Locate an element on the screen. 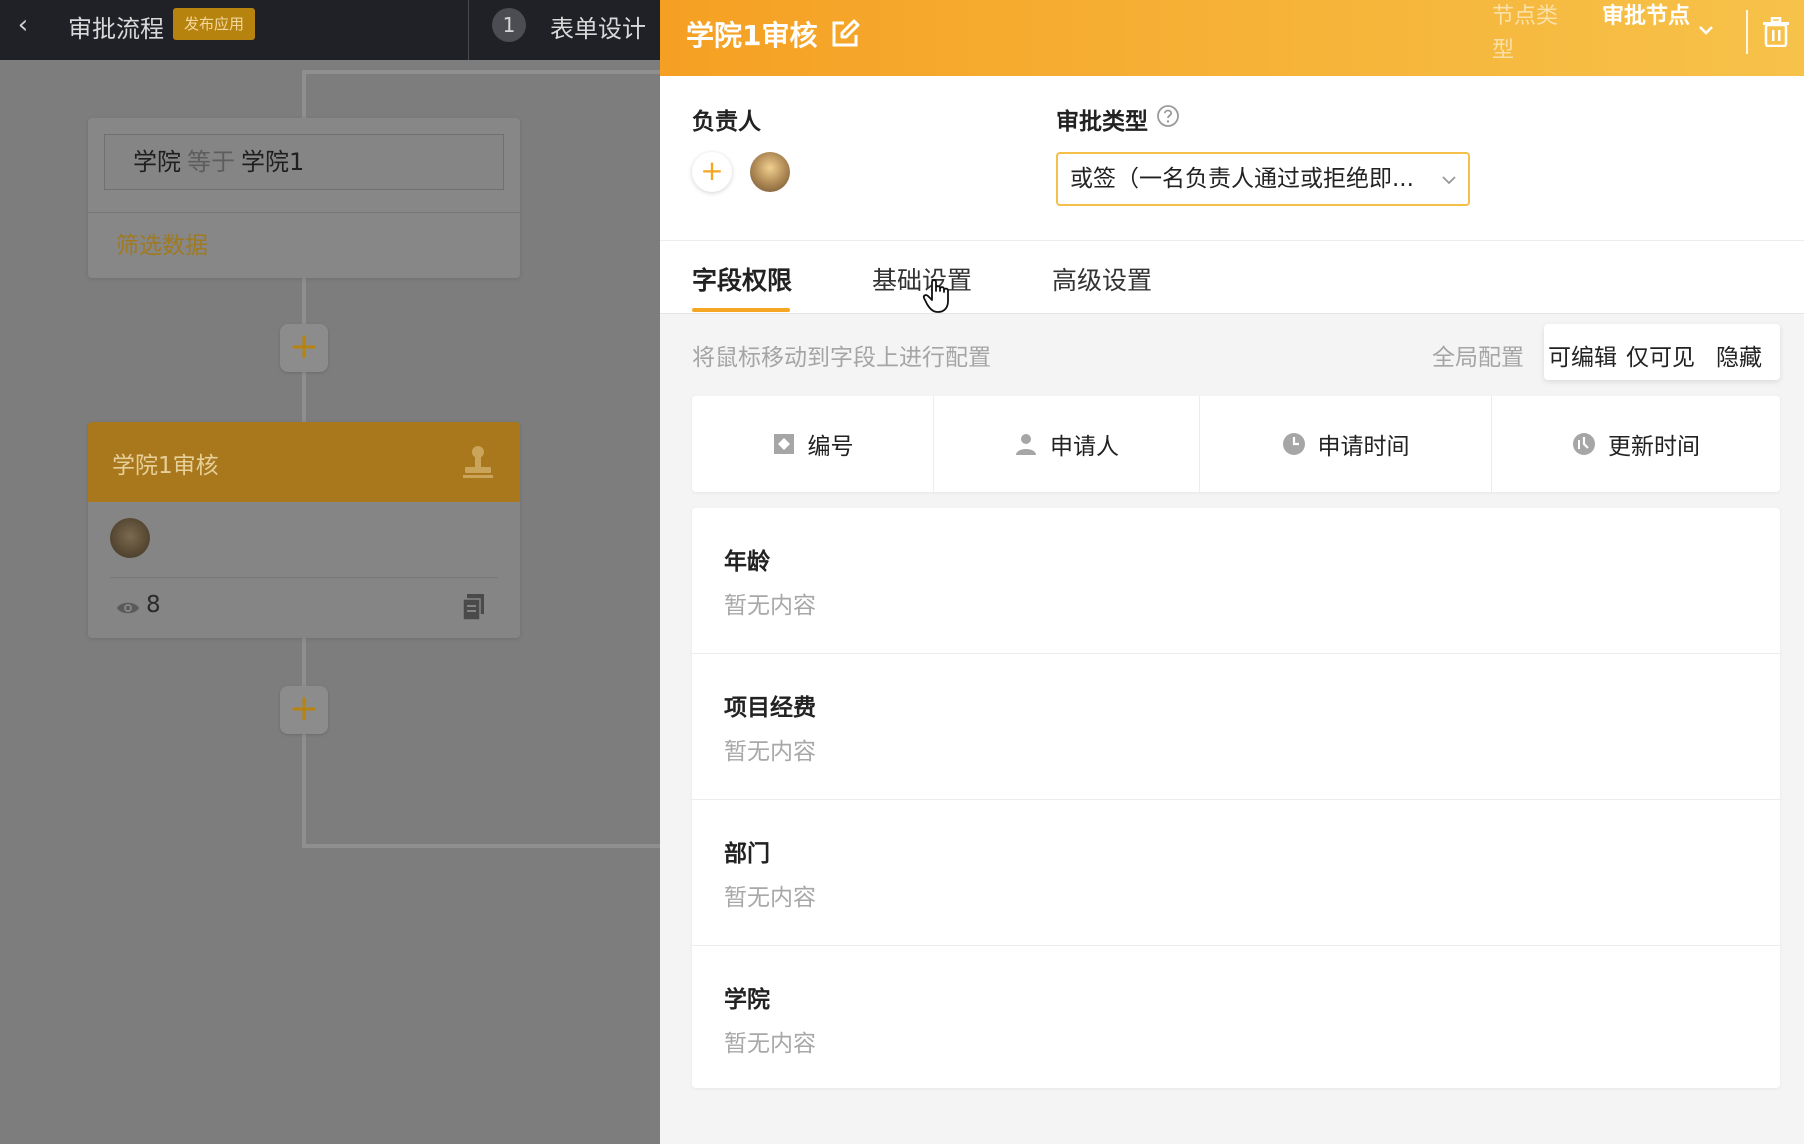 The height and width of the screenshot is (1144, 1804). active-tab-indicator is located at coordinates (741, 310).